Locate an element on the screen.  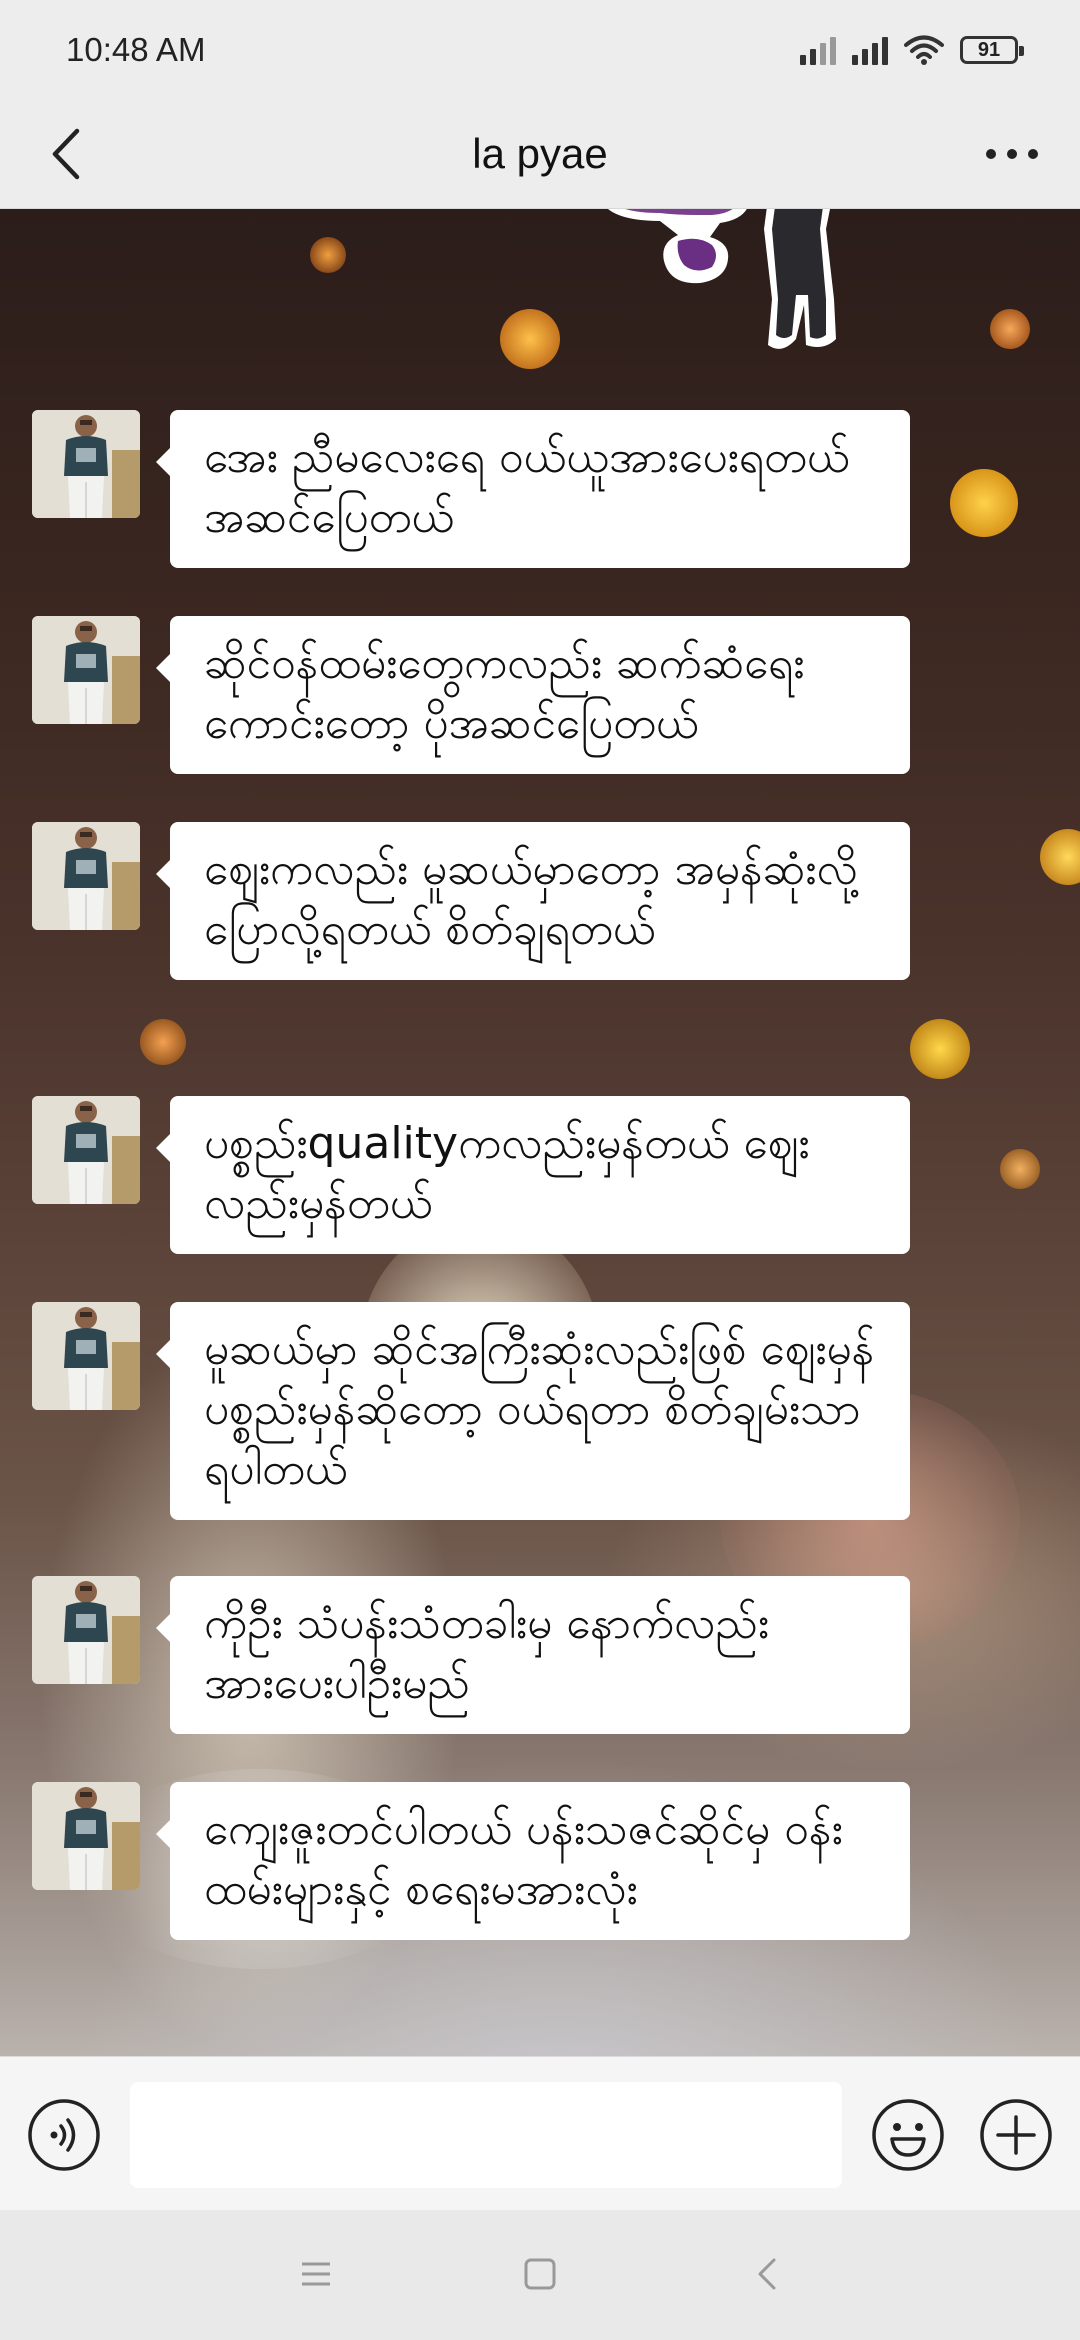
menu-icon is located at coordinates (316, 2274).